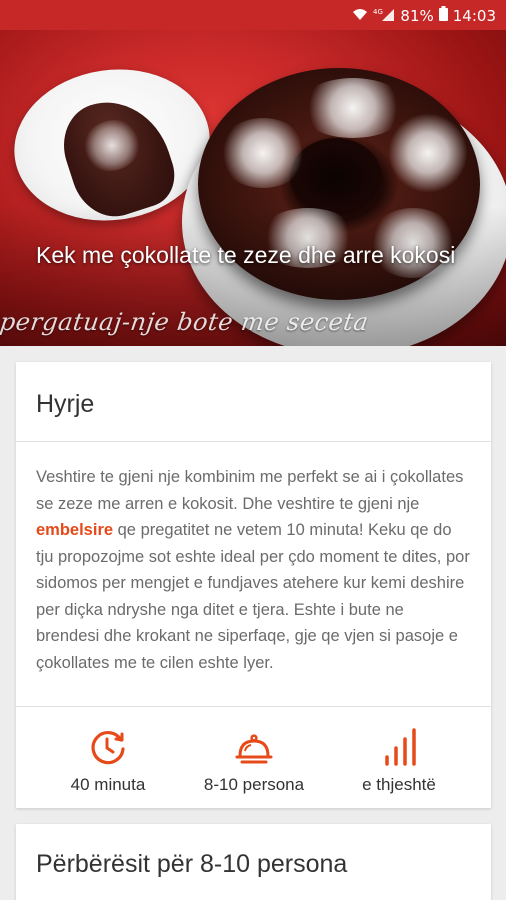 Image resolution: width=506 pixels, height=900 pixels. I want to click on network-signal-icon: 4G, so click(384, 16).